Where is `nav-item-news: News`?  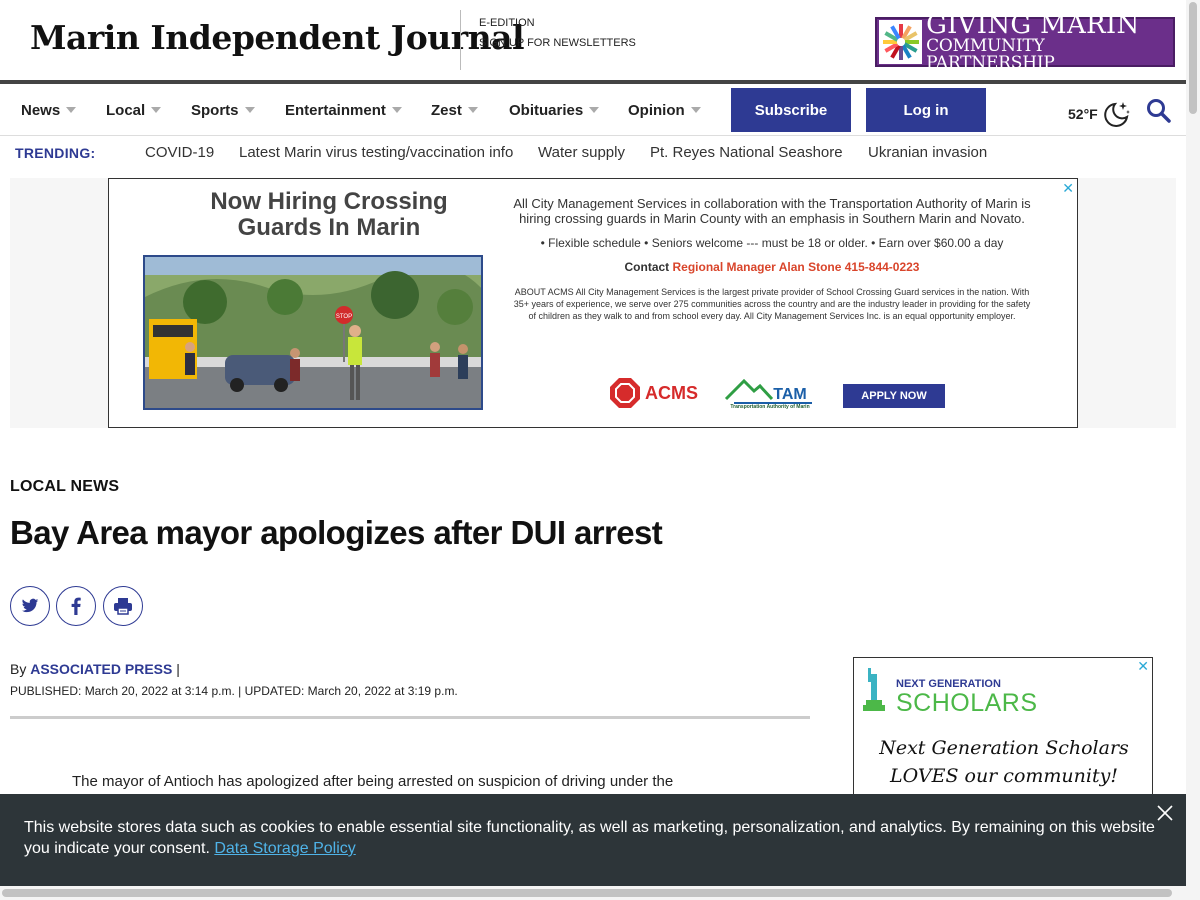 nav-item-news: News is located at coordinates (49, 110).